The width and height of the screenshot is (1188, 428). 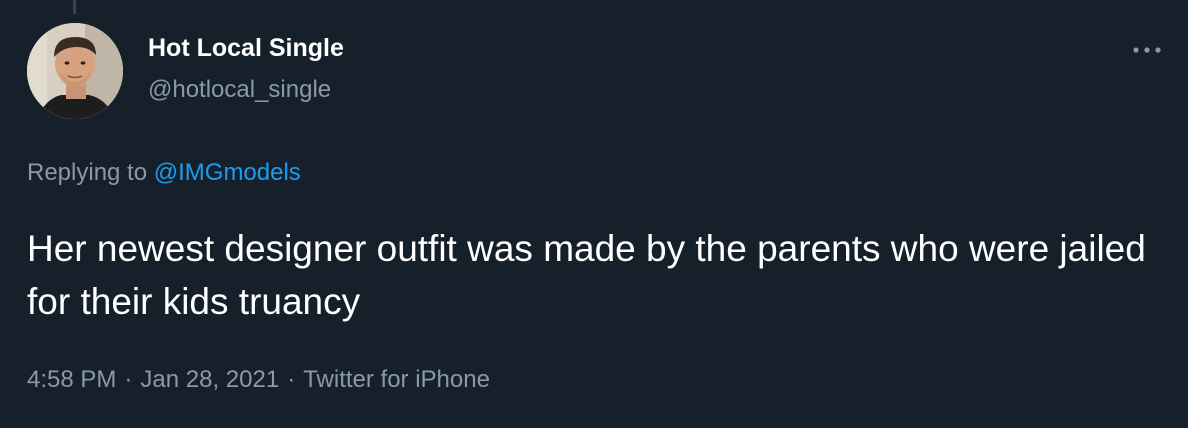 What do you see at coordinates (227, 172) in the screenshot?
I see `replying-to-mention-link: @IMGmodels` at bounding box center [227, 172].